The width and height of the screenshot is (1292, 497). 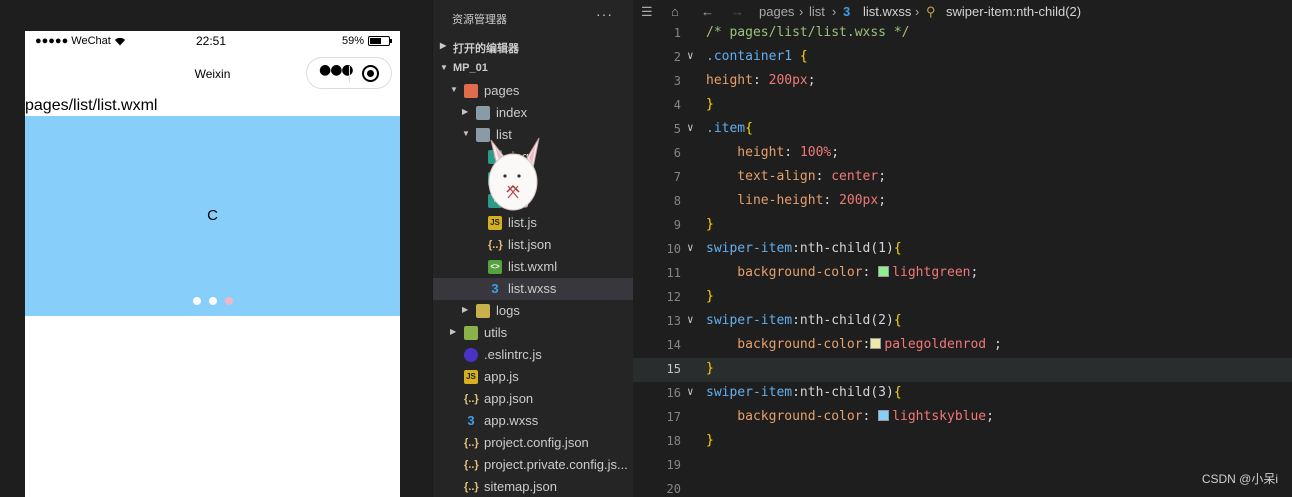 What do you see at coordinates (532, 113) in the screenshot?
I see `tree-item-index: ▶ index` at bounding box center [532, 113].